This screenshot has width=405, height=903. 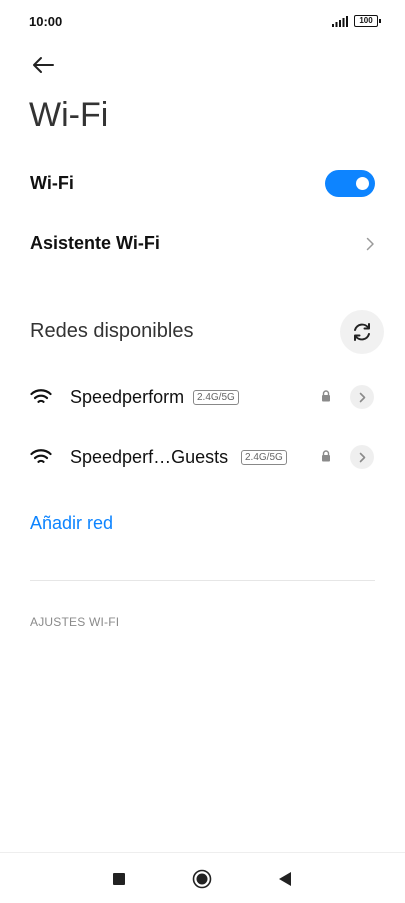 I want to click on available-networks-label: Redes disponibles, so click(x=112, y=331).